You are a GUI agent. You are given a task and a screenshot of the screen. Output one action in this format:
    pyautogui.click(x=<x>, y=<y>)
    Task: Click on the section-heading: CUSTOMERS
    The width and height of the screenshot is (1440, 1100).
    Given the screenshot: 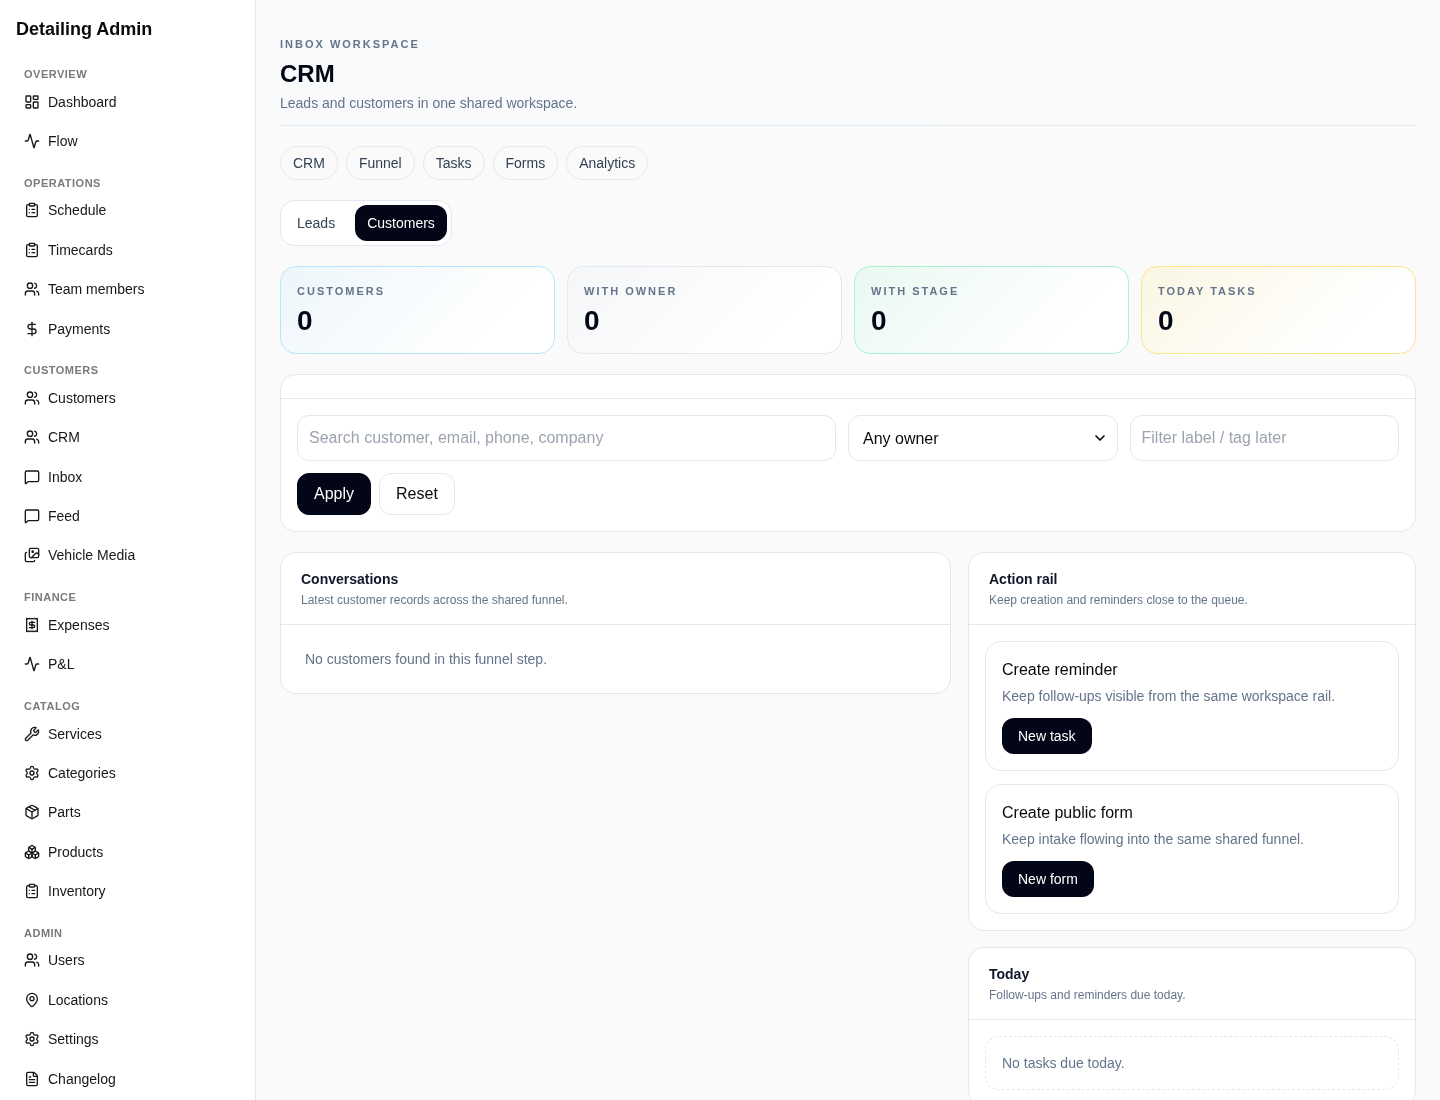 What is the action you would take?
    pyautogui.click(x=61, y=371)
    